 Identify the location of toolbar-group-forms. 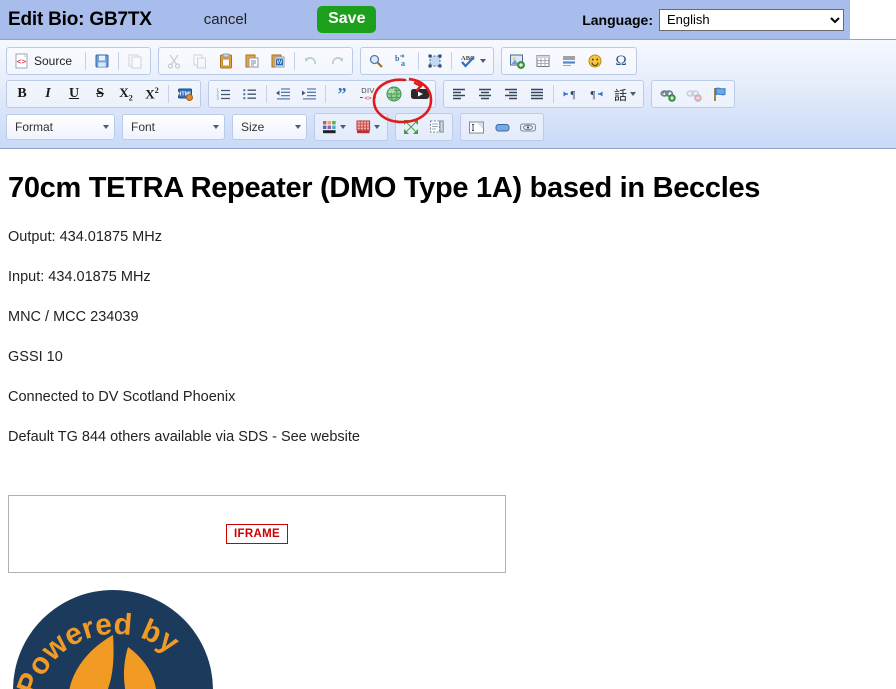
(502, 127).